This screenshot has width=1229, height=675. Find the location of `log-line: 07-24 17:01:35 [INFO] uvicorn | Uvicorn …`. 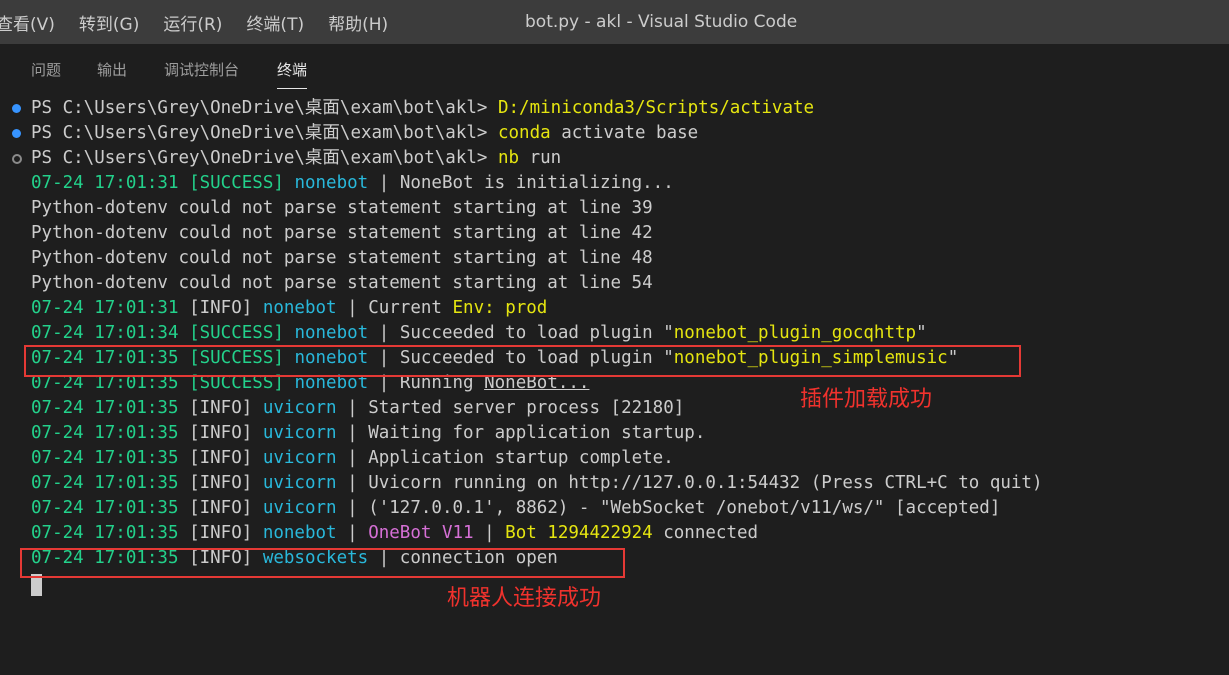

log-line: 07-24 17:01:35 [INFO] uvicorn | Uvicorn … is located at coordinates (537, 483).